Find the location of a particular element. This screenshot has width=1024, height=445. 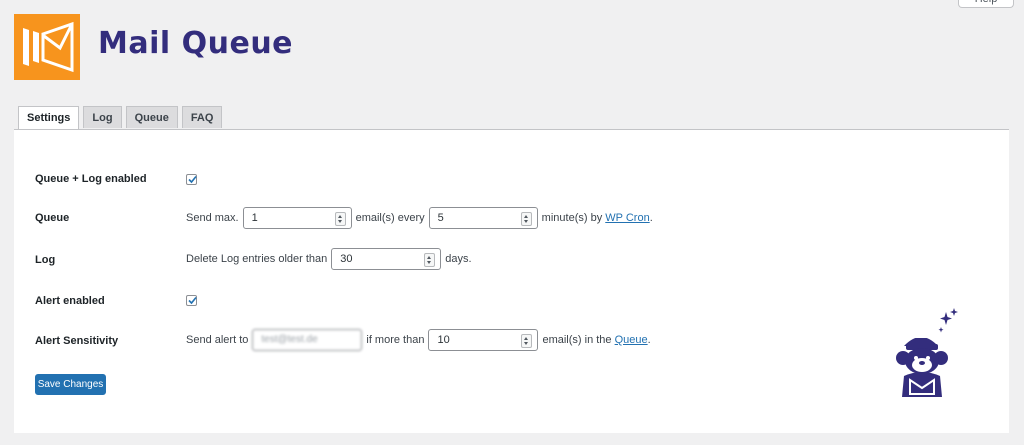

tab-log: Log is located at coordinates (102, 117).